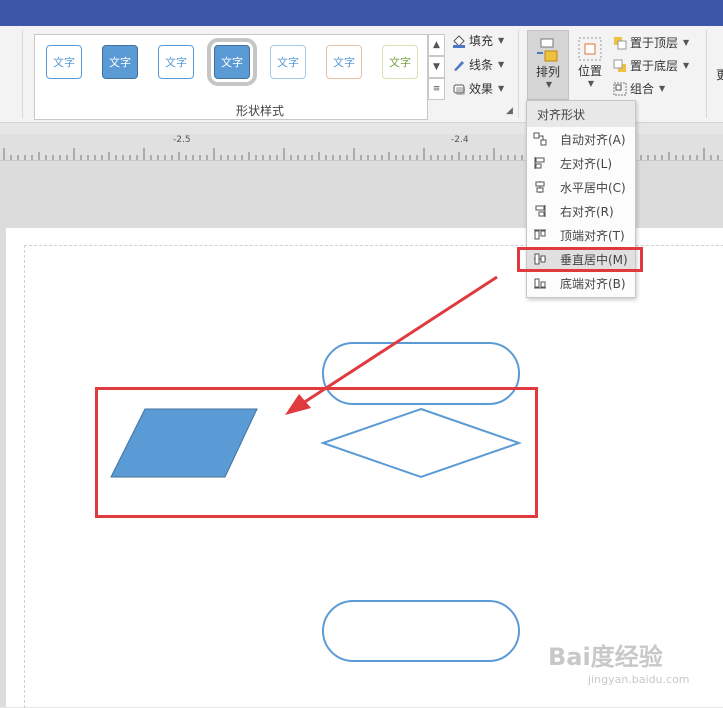  What do you see at coordinates (580, 259) in the screenshot?
I see `menu-highlight-box` at bounding box center [580, 259].